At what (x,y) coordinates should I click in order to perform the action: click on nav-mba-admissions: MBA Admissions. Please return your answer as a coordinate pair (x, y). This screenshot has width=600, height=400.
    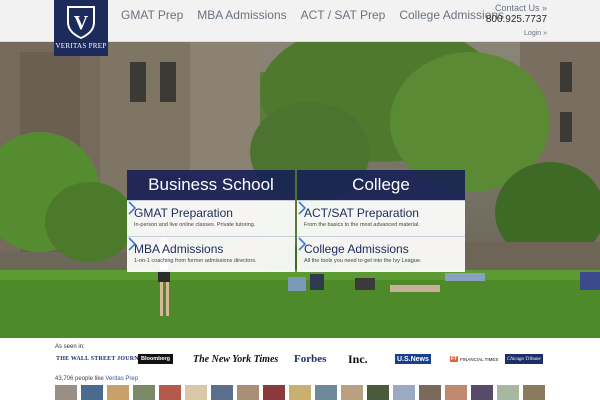
    Looking at the image, I should click on (241, 15).